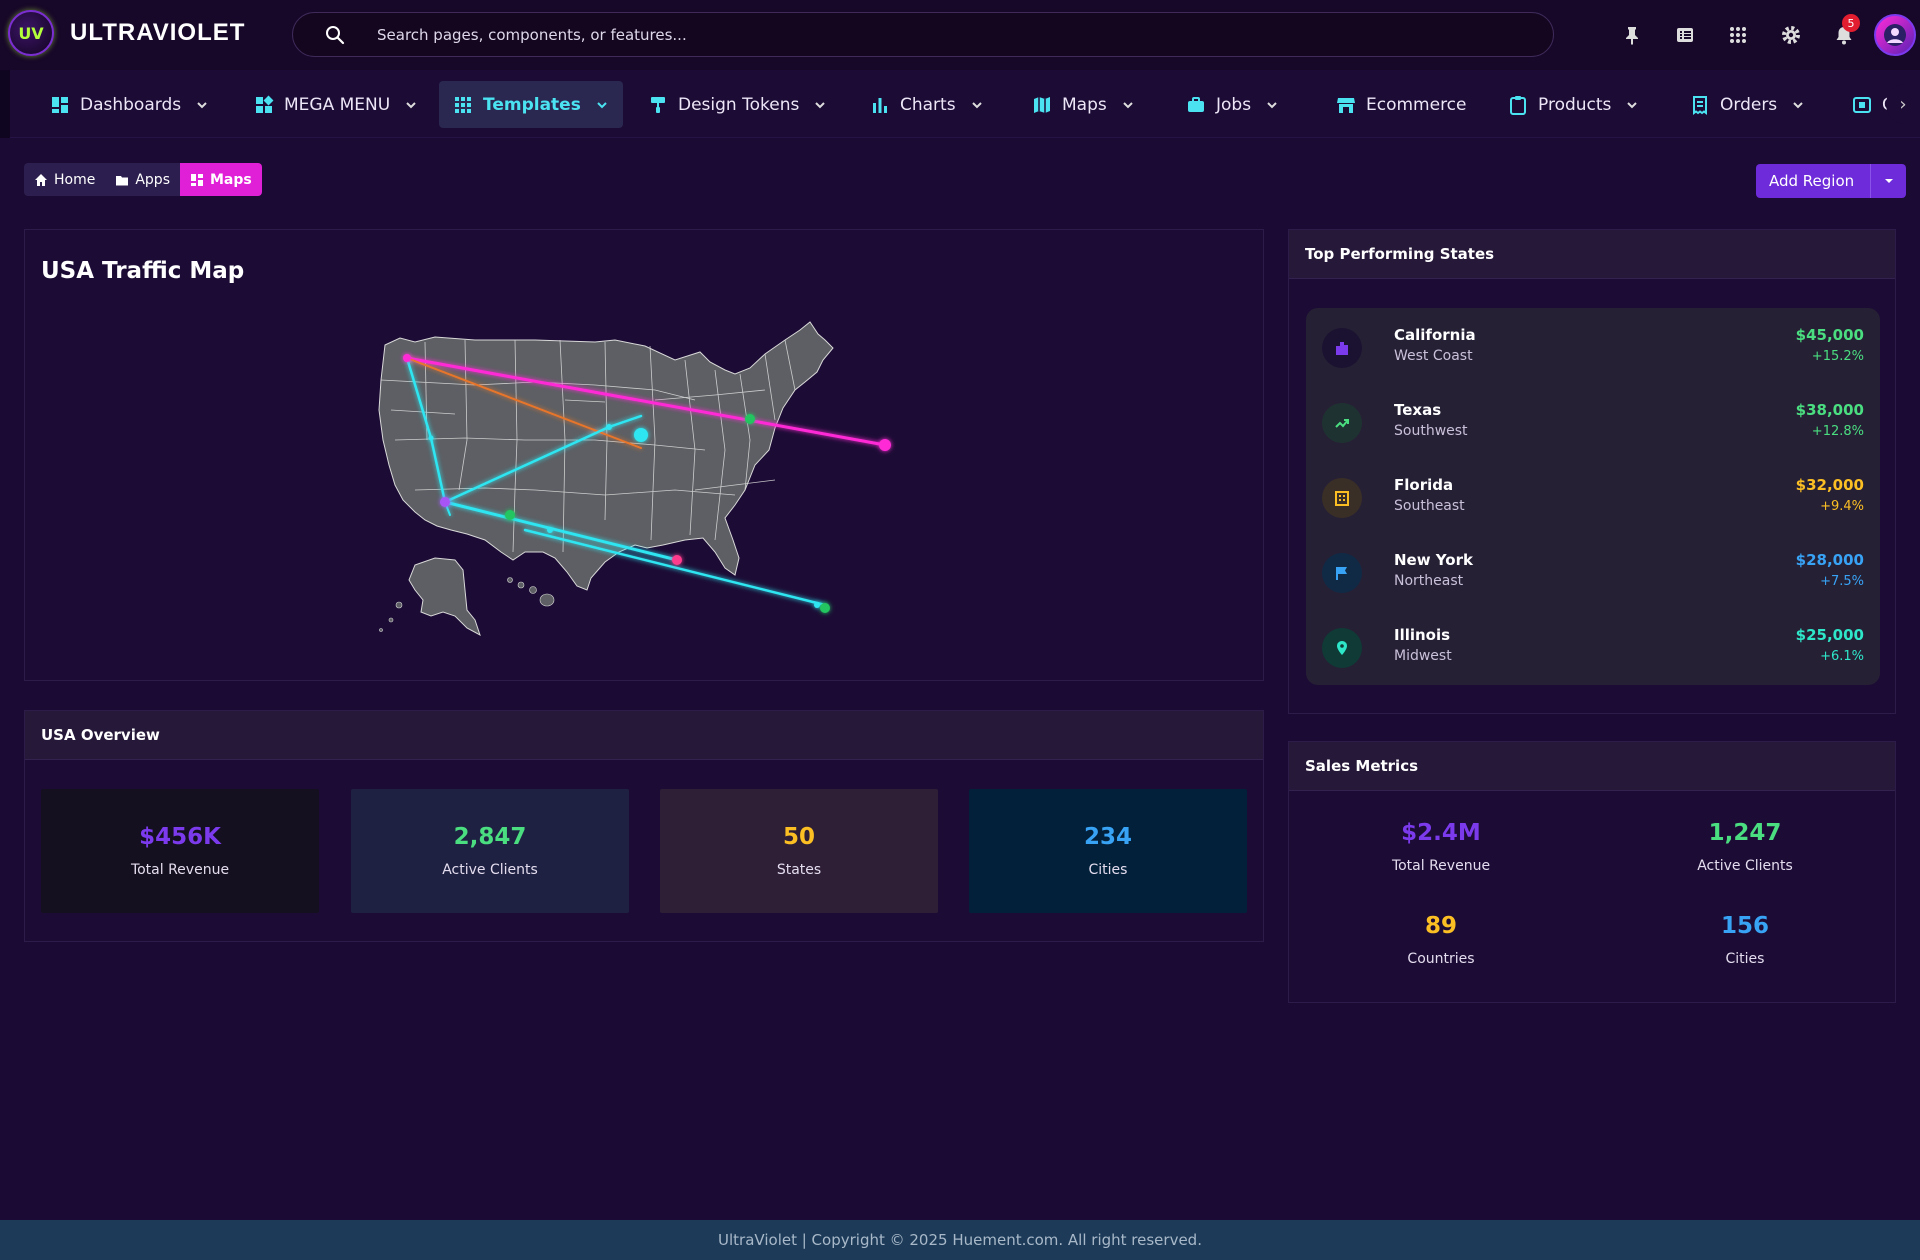 The width and height of the screenshot is (1920, 1260). I want to click on metric-value: $2.4M, so click(1441, 833).